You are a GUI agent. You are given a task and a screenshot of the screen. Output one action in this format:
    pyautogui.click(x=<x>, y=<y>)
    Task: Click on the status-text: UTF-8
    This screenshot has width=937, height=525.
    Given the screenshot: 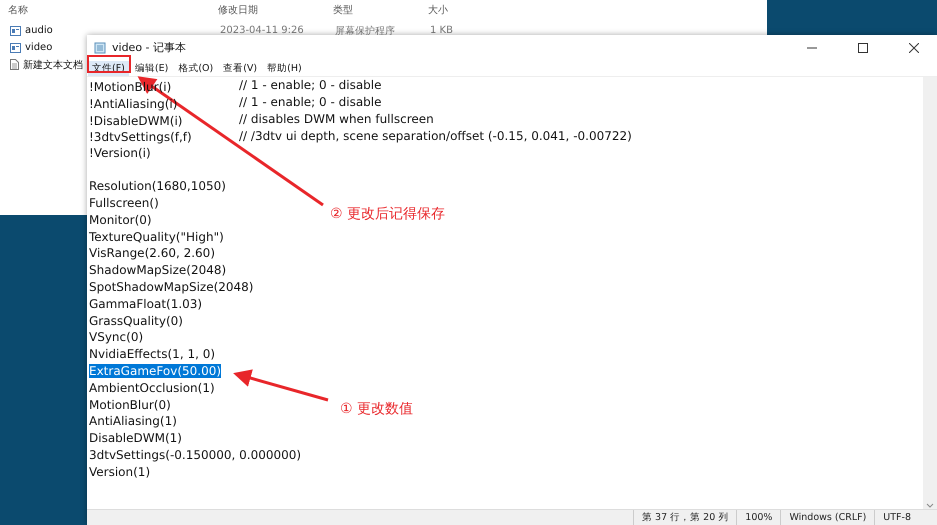 What is the action you would take?
    pyautogui.click(x=896, y=517)
    